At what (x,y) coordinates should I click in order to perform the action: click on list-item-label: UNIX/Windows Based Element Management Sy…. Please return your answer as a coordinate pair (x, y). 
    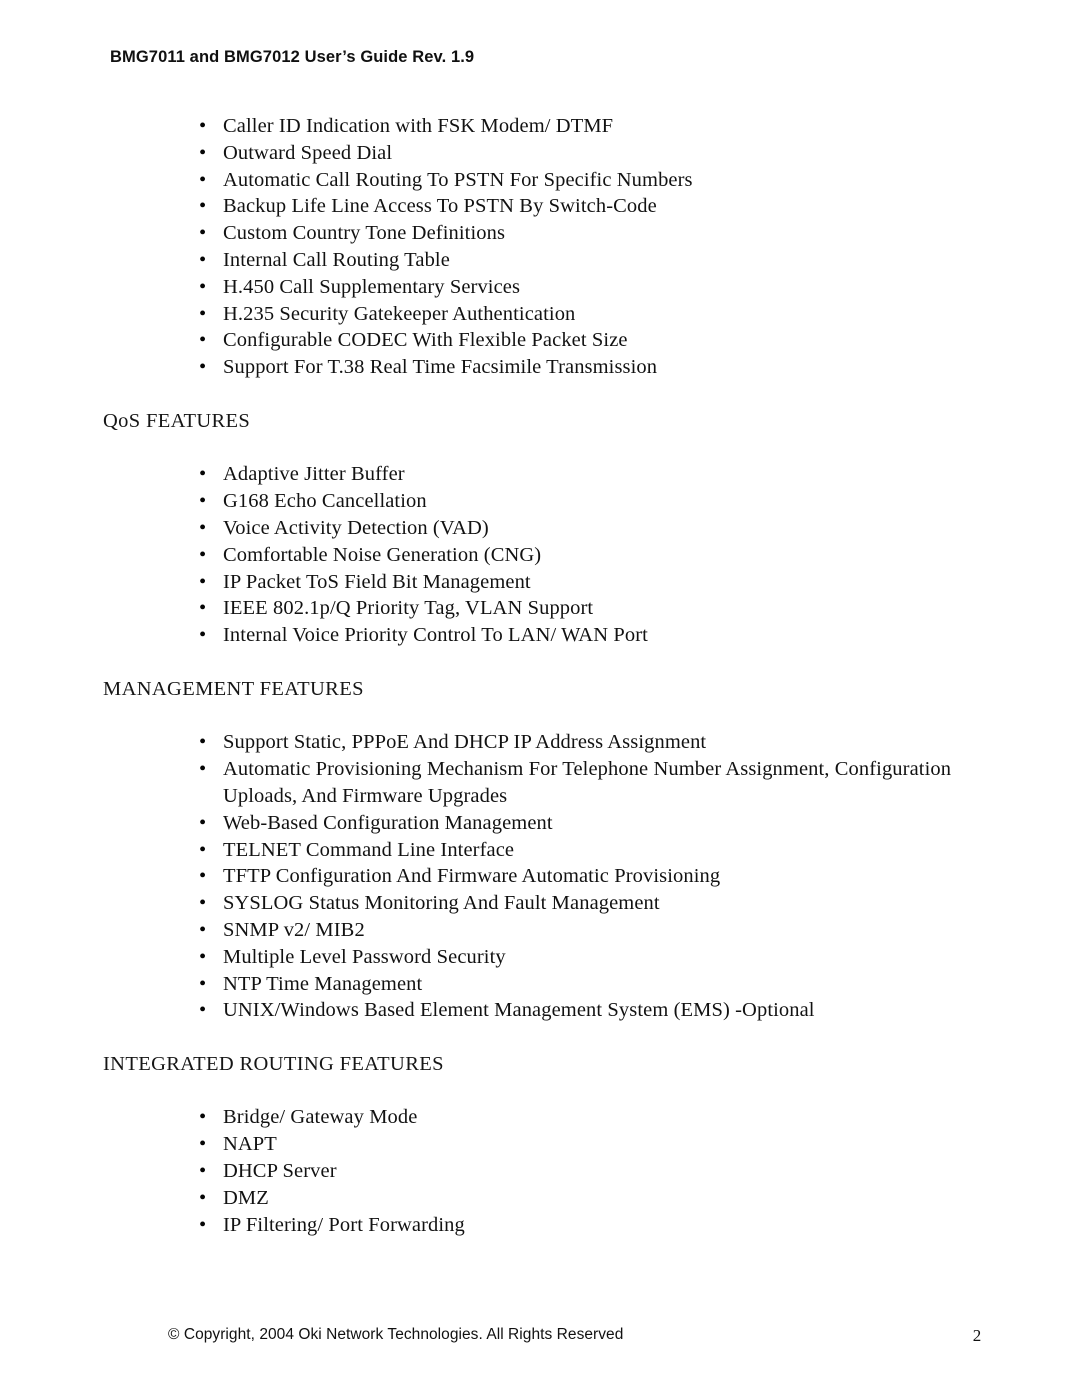
    Looking at the image, I should click on (519, 1010).